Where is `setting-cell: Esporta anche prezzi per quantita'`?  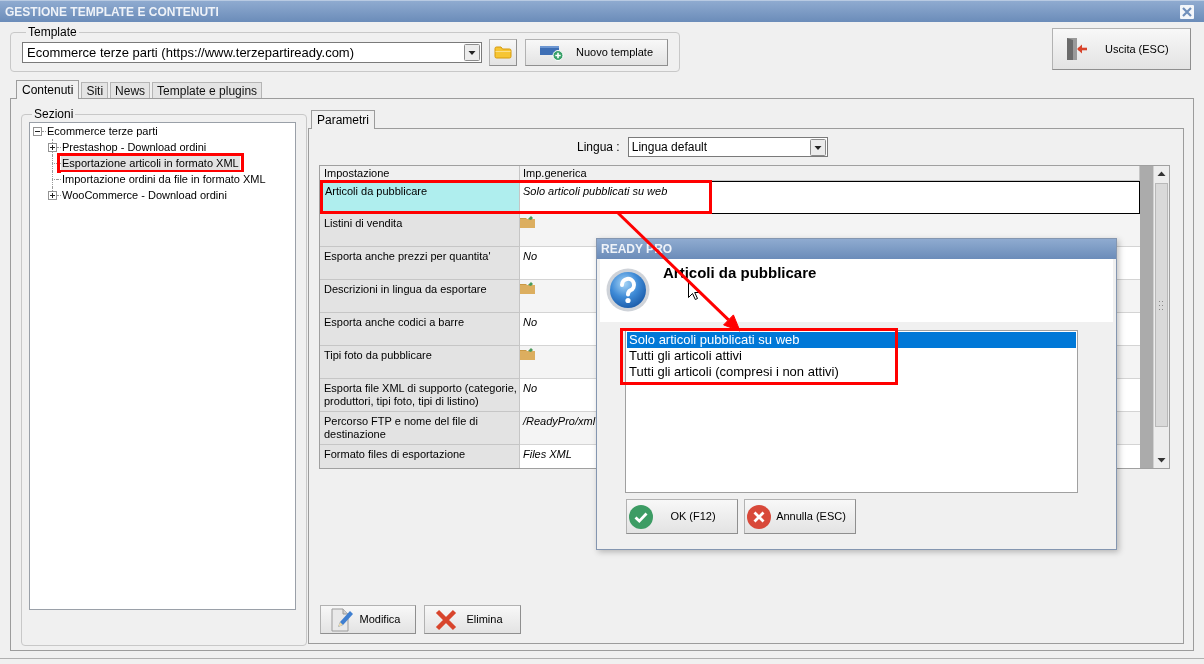 setting-cell: Esporta anche prezzi per quantita' is located at coordinates (420, 263).